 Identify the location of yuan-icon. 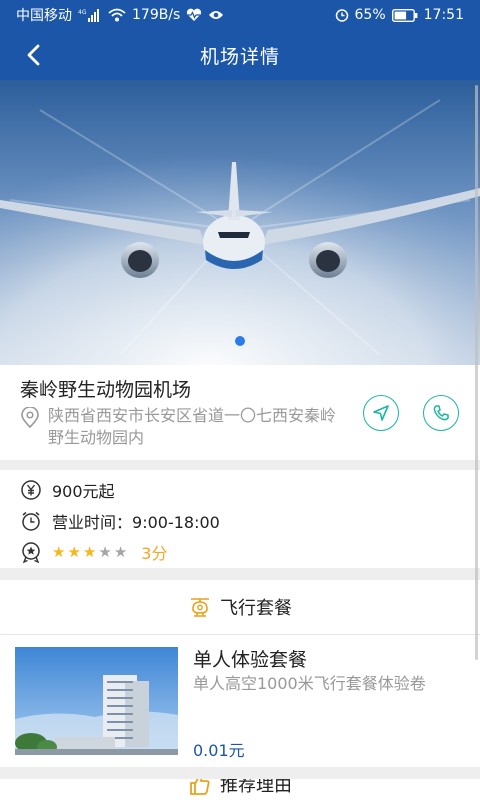
(31, 490).